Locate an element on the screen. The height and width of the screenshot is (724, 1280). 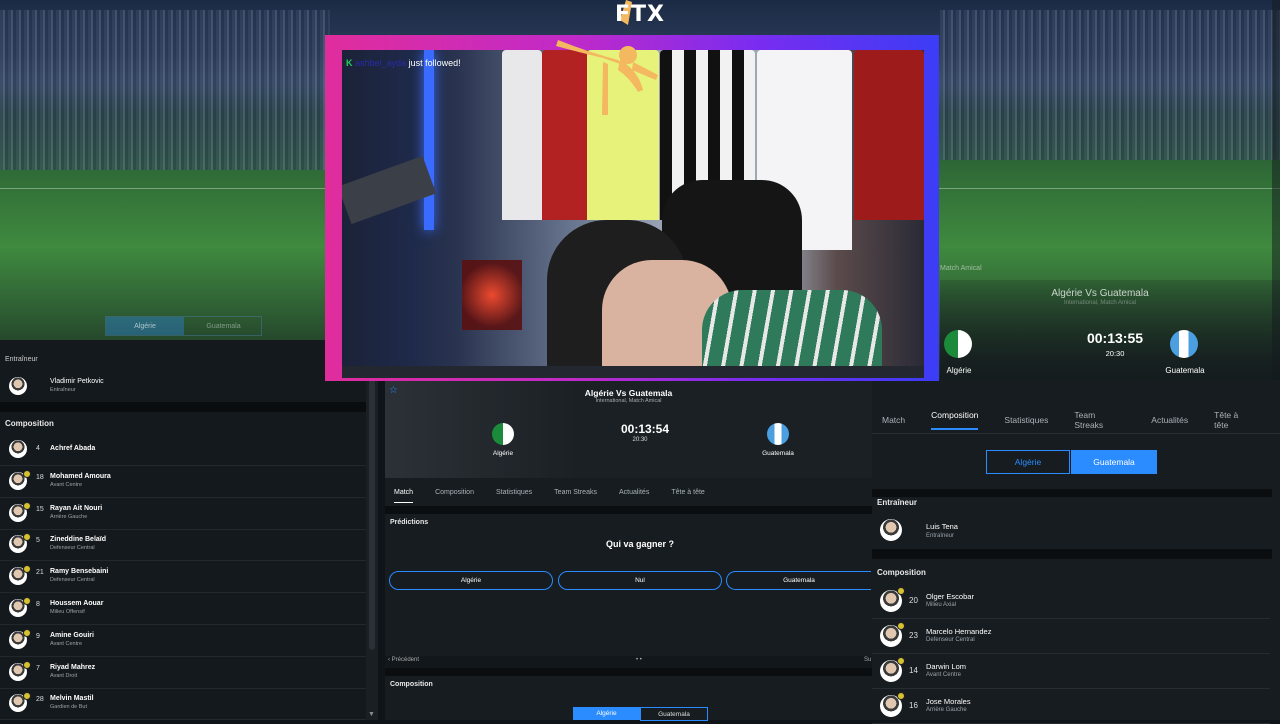
comp-toggle-algerie: Algérie is located at coordinates (606, 713).